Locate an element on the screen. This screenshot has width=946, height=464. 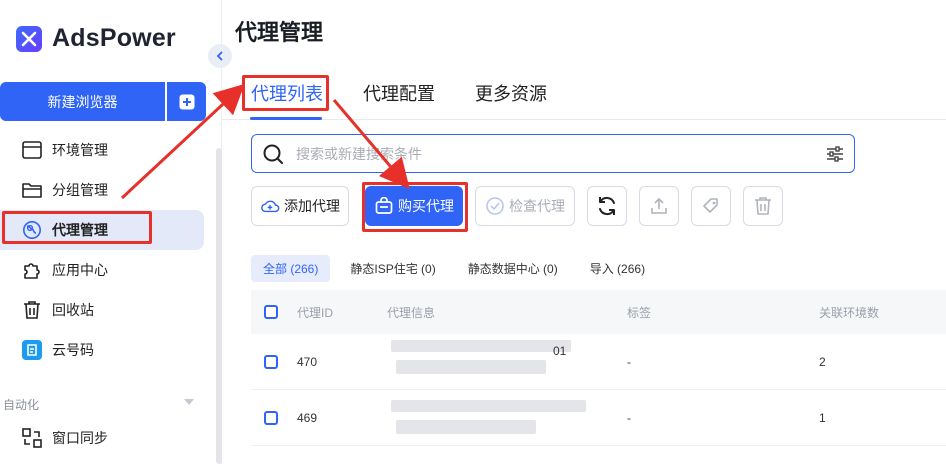
check-proxy-button: 检查代理 is located at coordinates (525, 206).